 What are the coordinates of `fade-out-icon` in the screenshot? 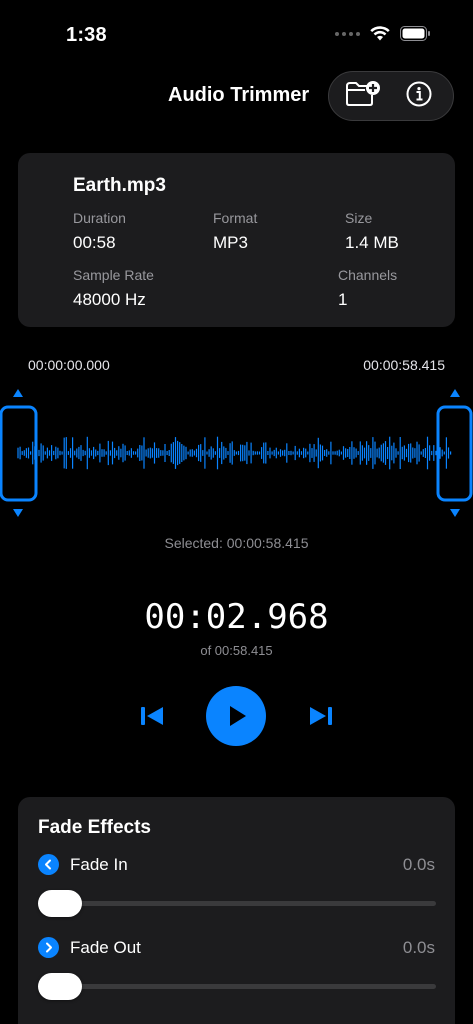 It's located at (48, 947).